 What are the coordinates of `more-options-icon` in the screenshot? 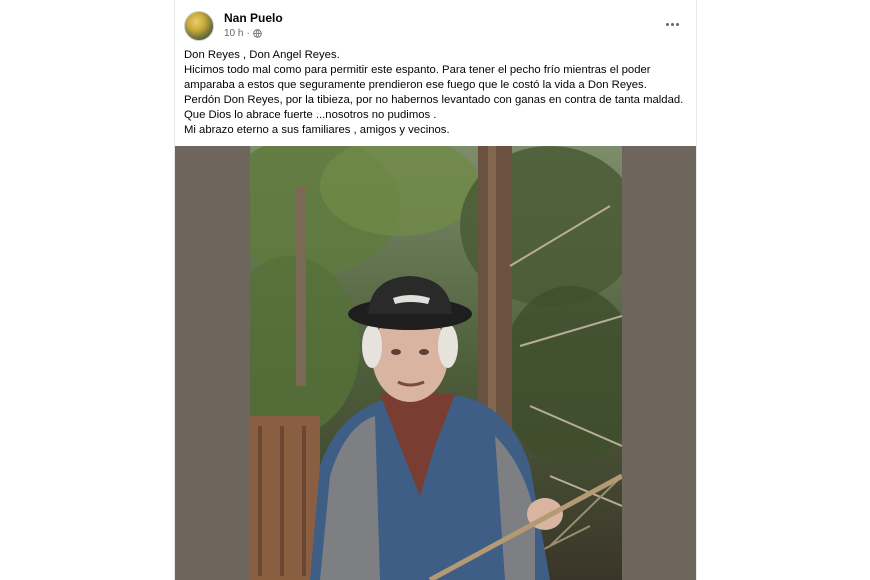 It's located at (667, 24).